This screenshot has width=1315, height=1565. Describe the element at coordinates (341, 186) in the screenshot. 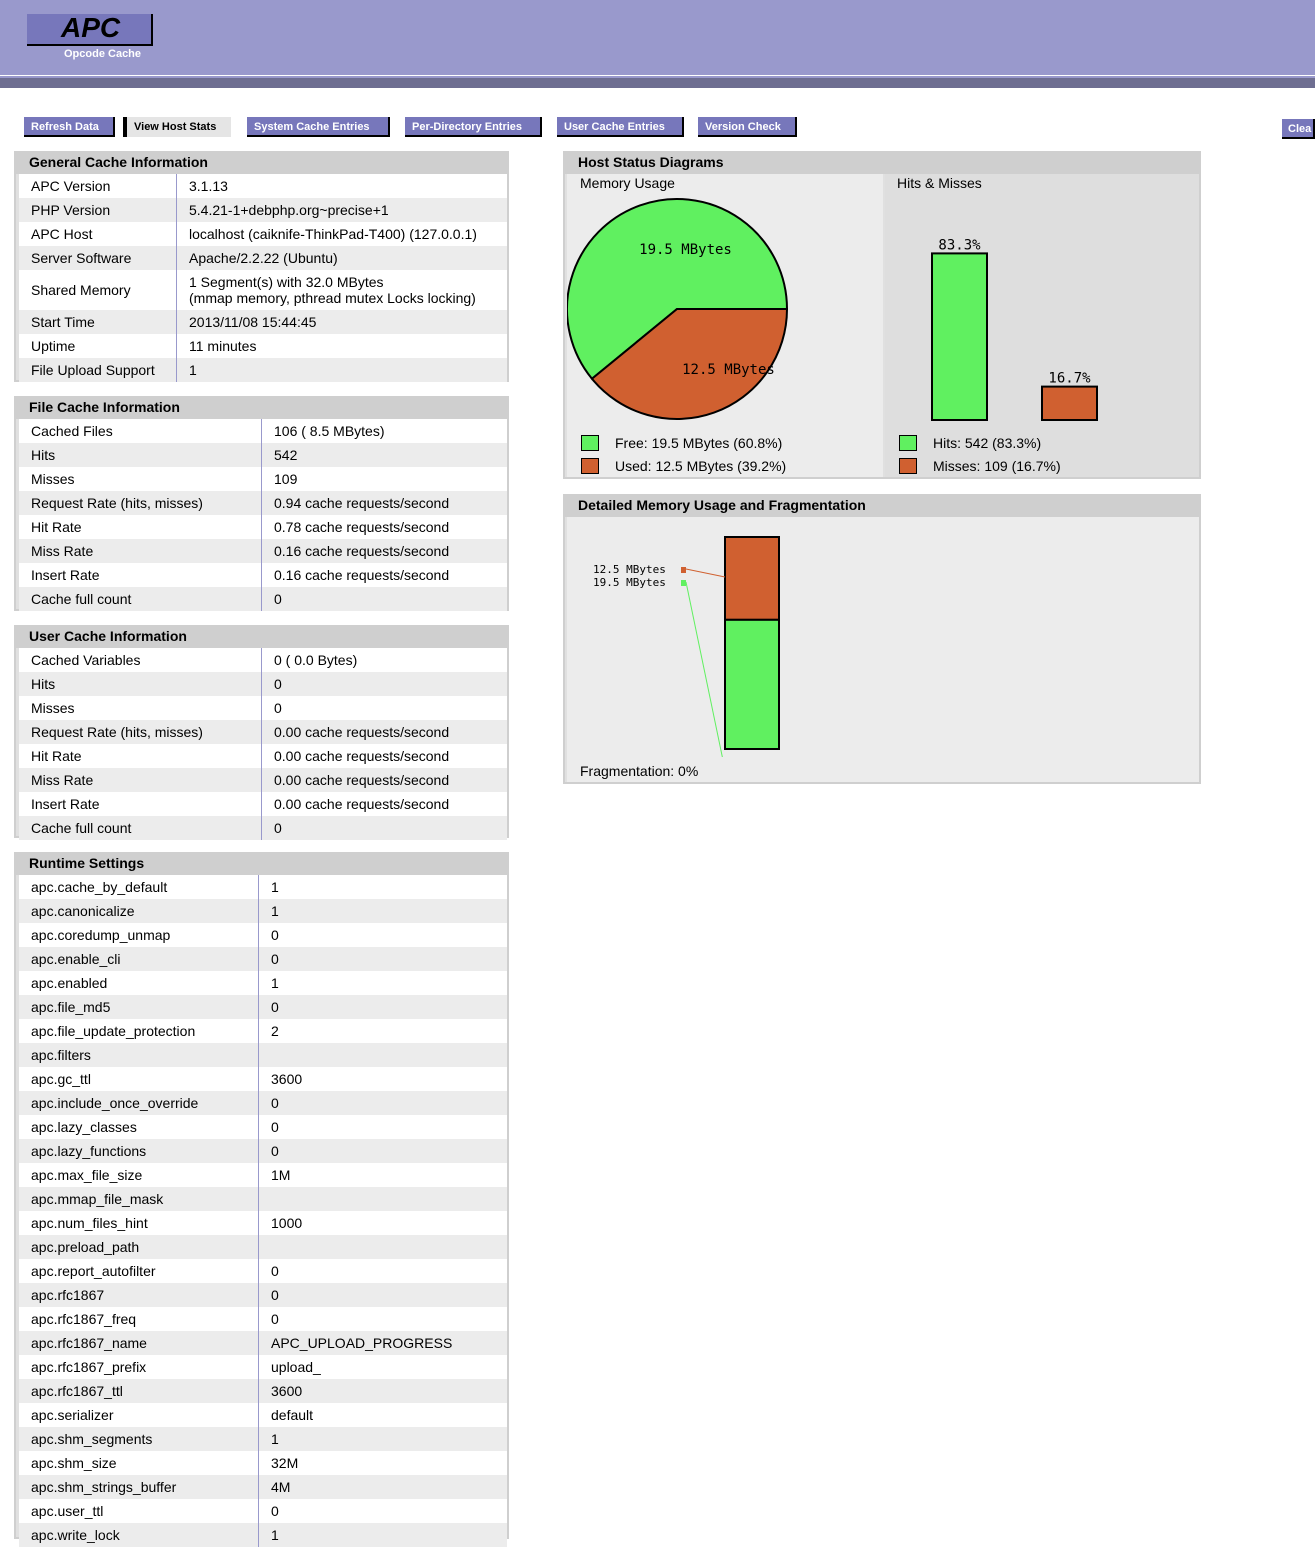

I see `row-value: 3.1.13` at that location.